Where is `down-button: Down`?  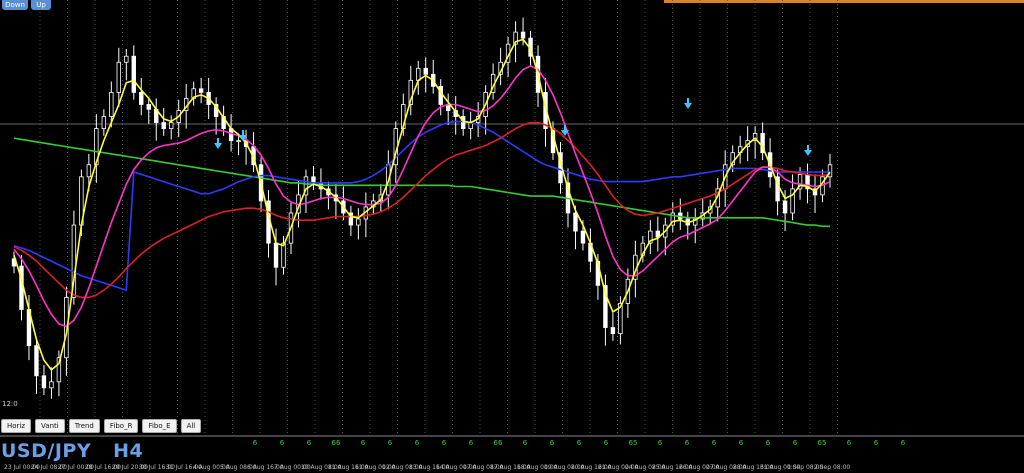 down-button: Down is located at coordinates (15, 5).